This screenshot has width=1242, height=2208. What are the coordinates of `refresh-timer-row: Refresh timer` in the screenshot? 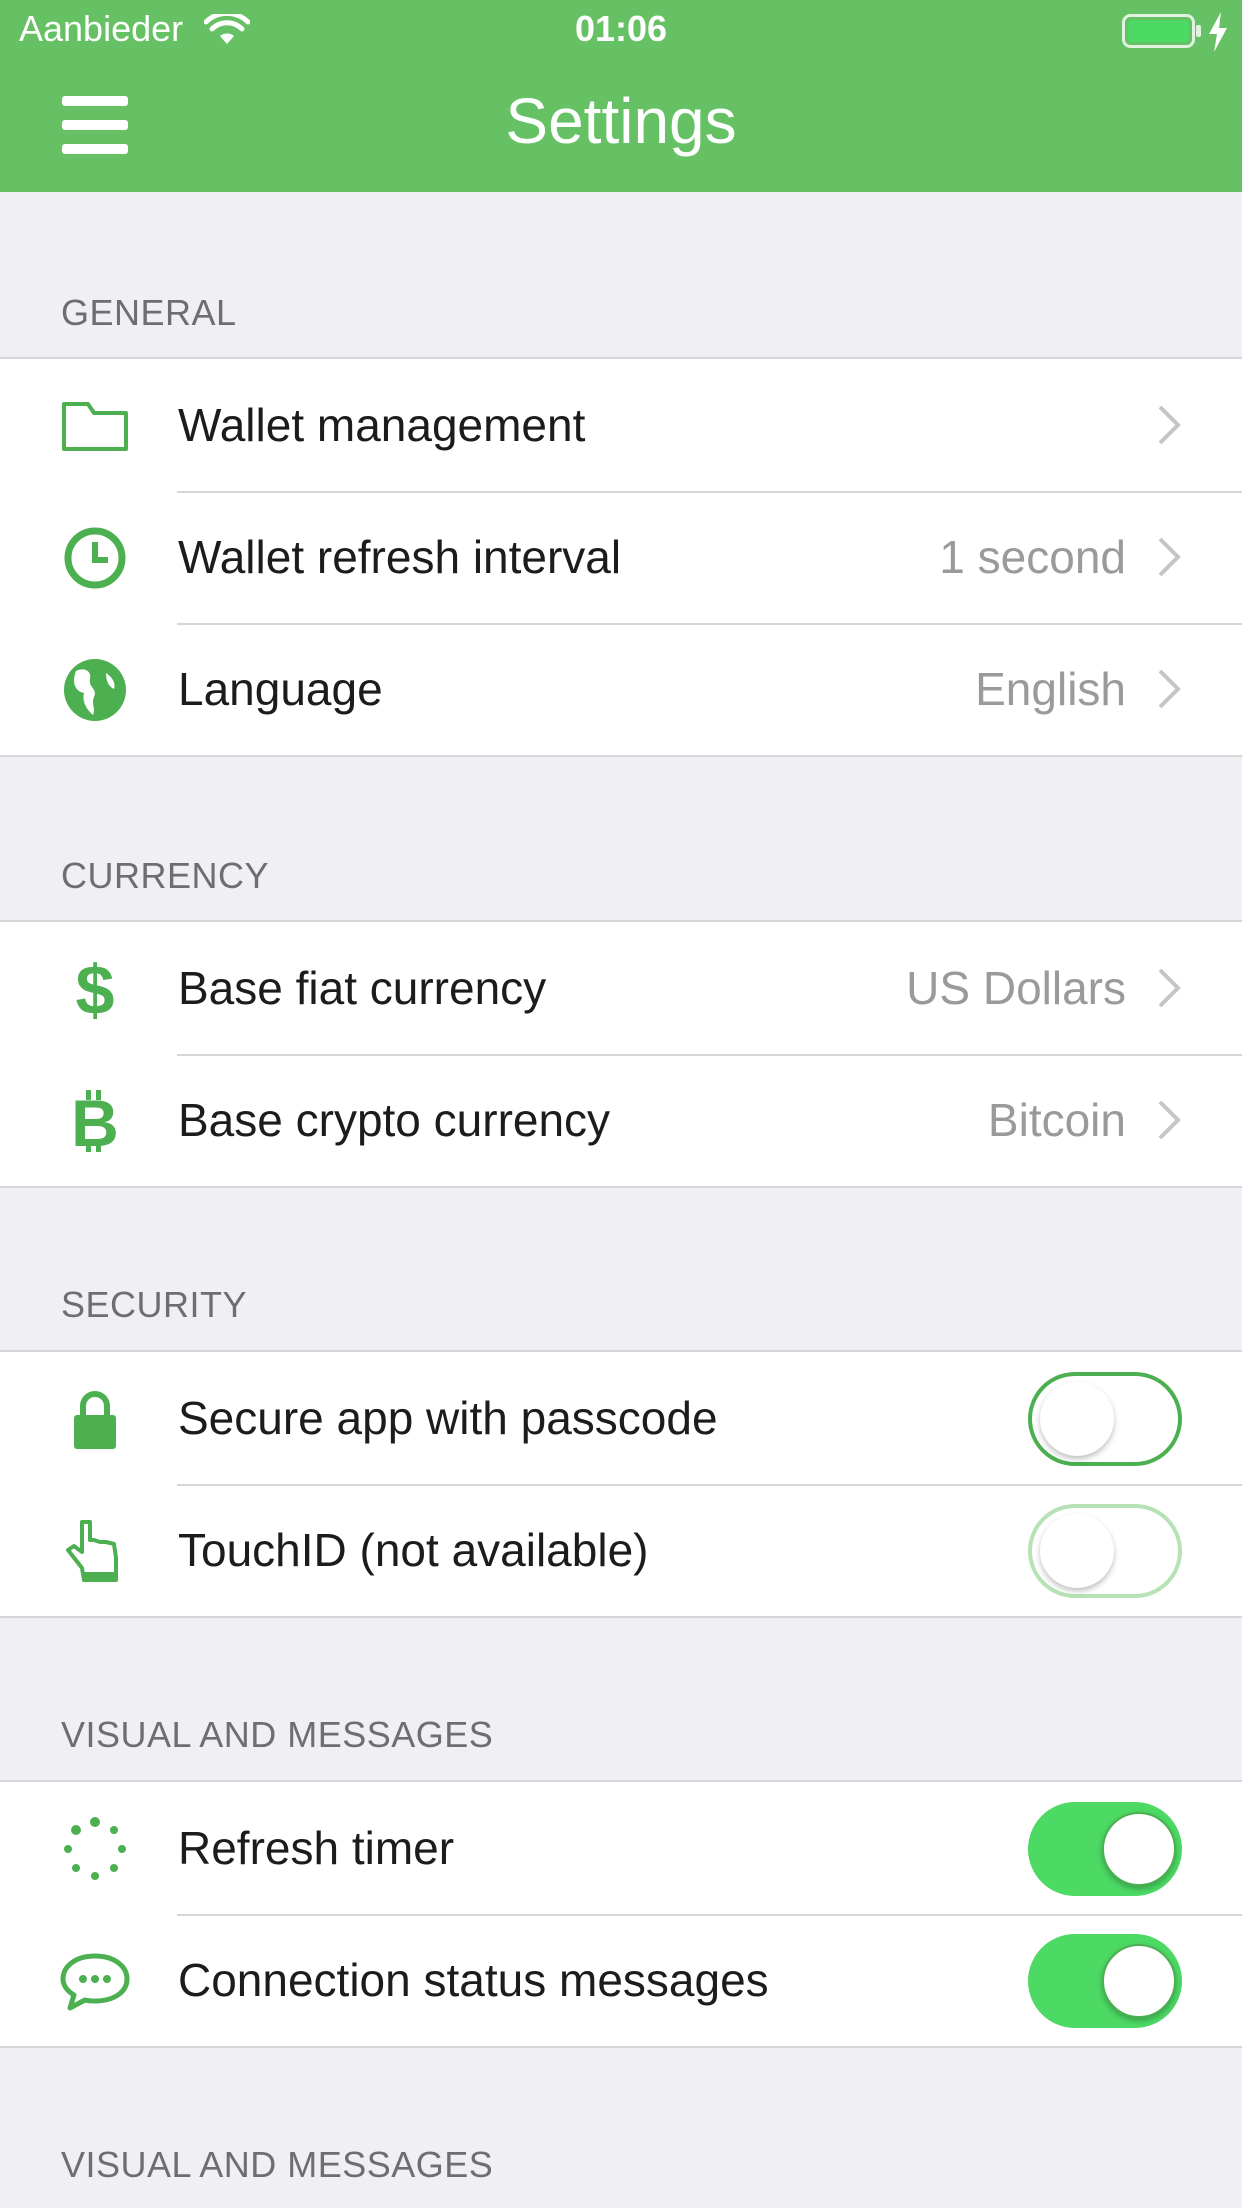 It's located at (621, 1848).